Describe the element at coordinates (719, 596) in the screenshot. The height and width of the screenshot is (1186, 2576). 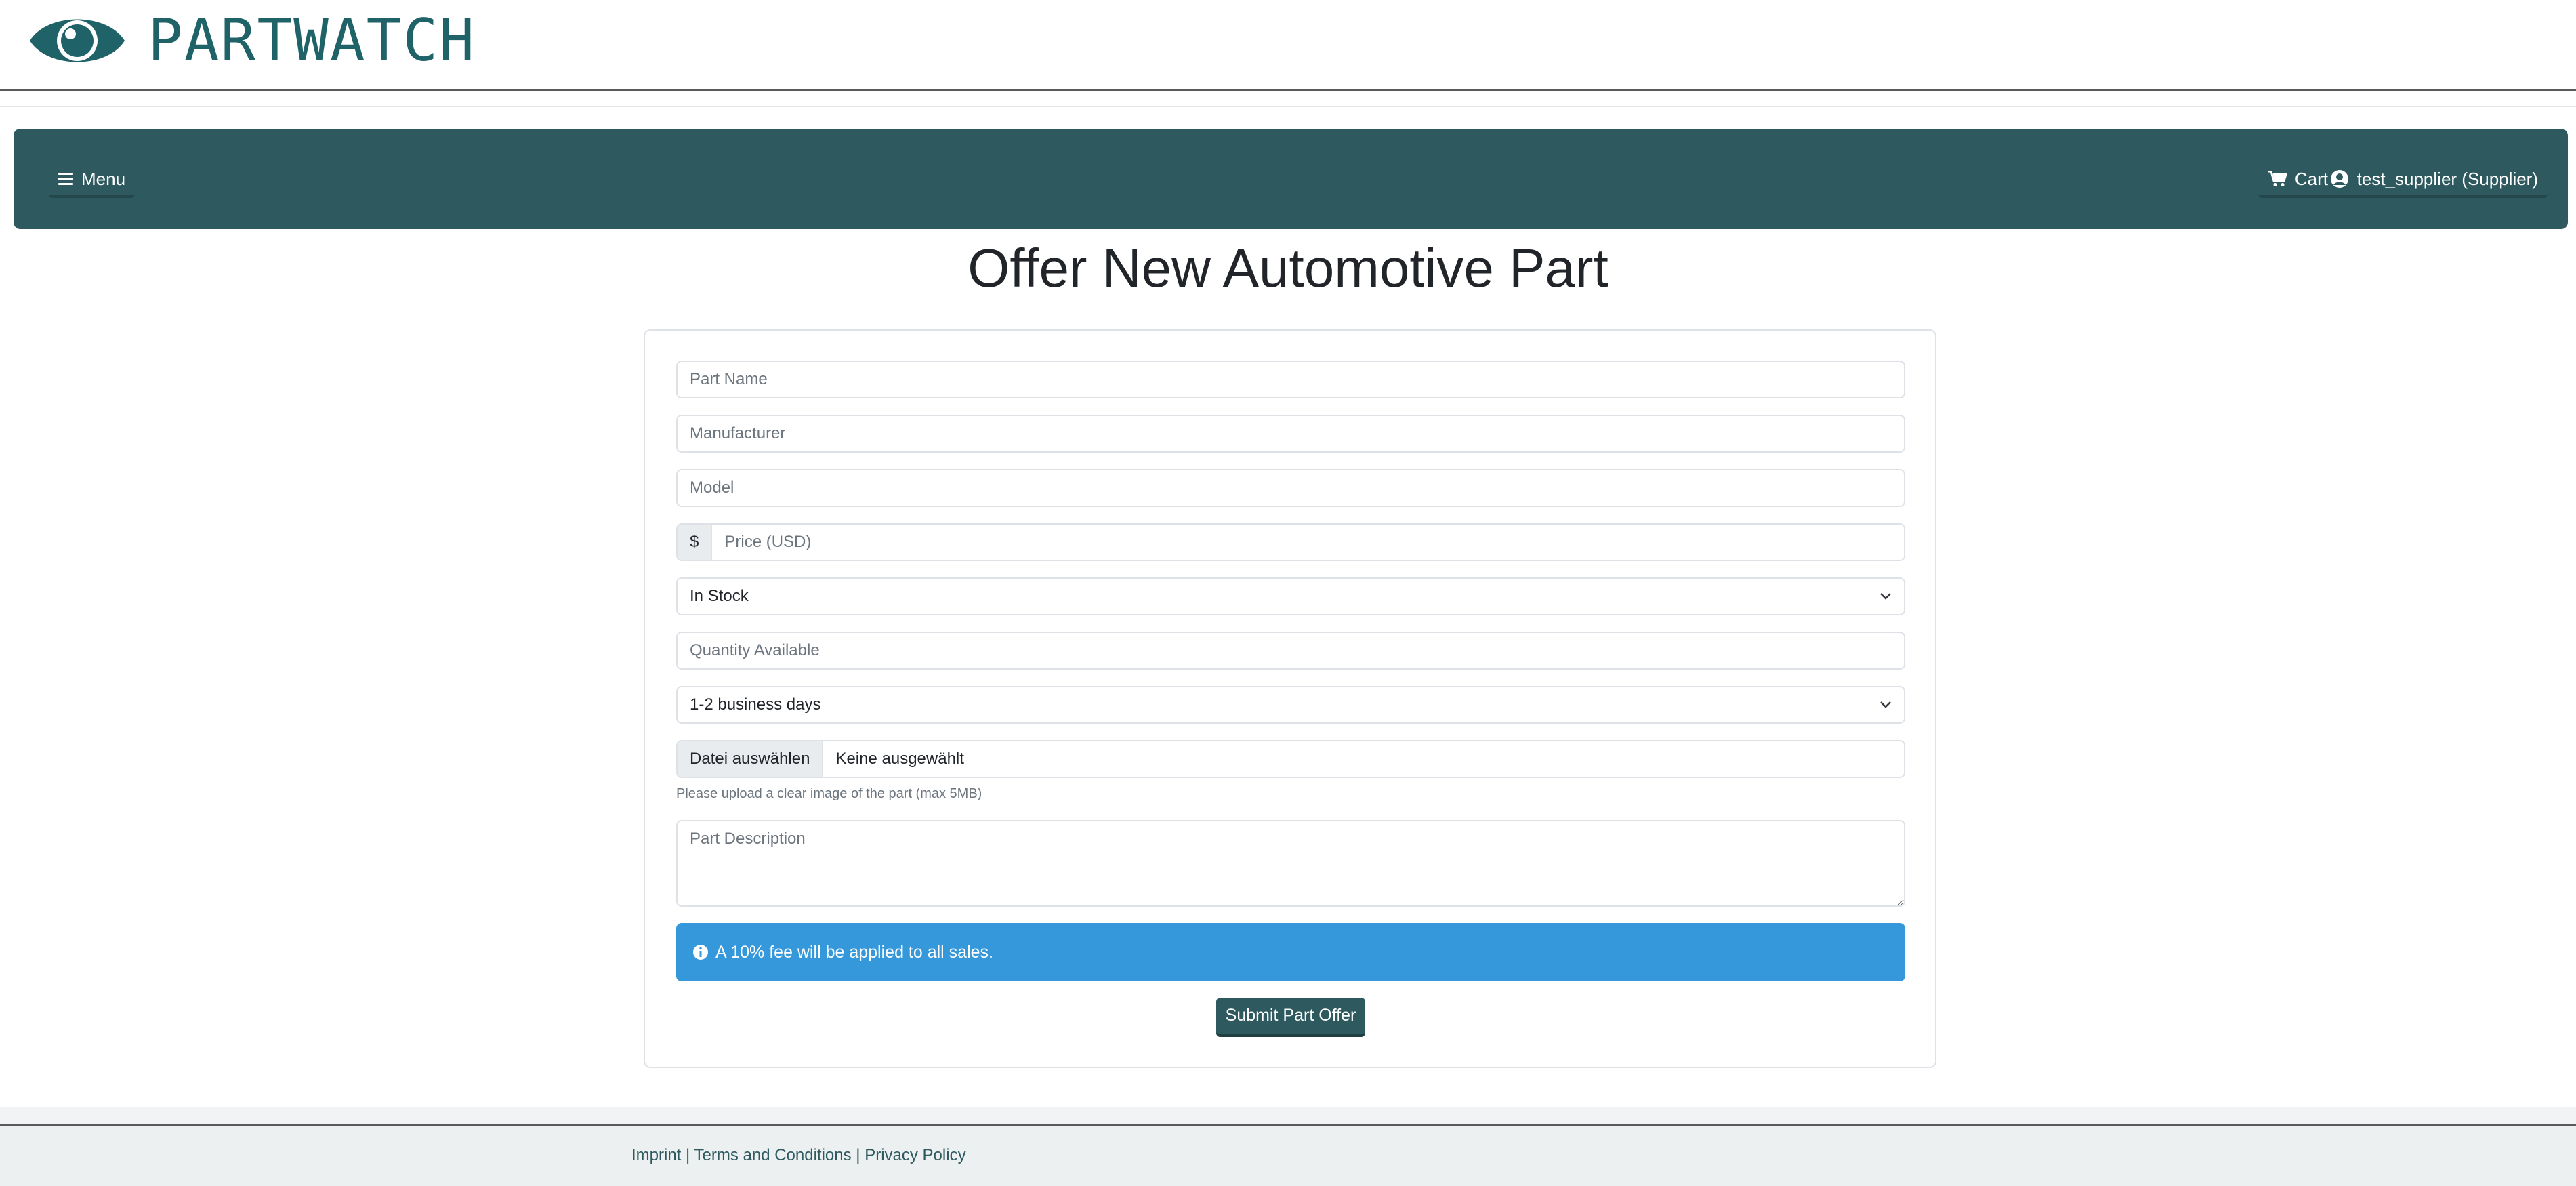
I see `stock-status-value: In Stock` at that location.